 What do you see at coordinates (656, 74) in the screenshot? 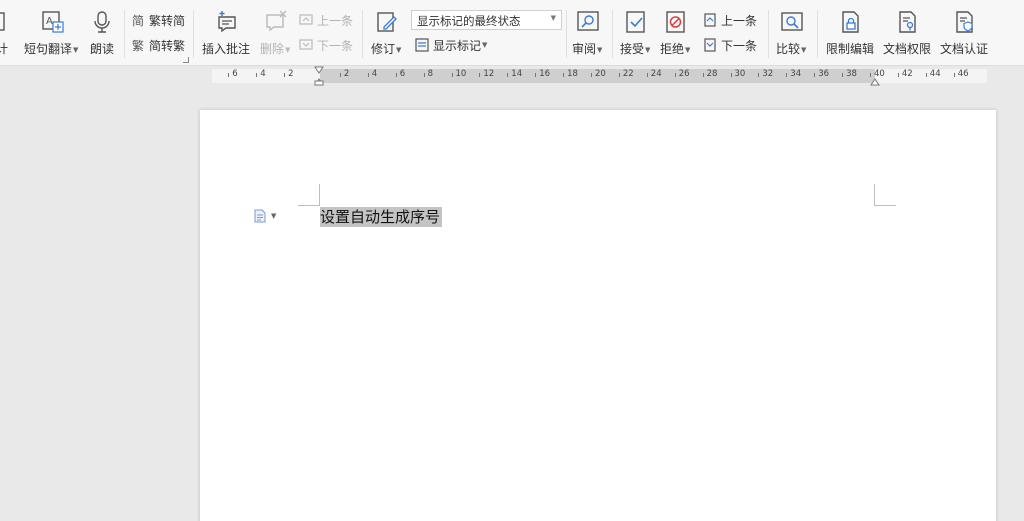
I see `ruler-right-label: 24` at bounding box center [656, 74].